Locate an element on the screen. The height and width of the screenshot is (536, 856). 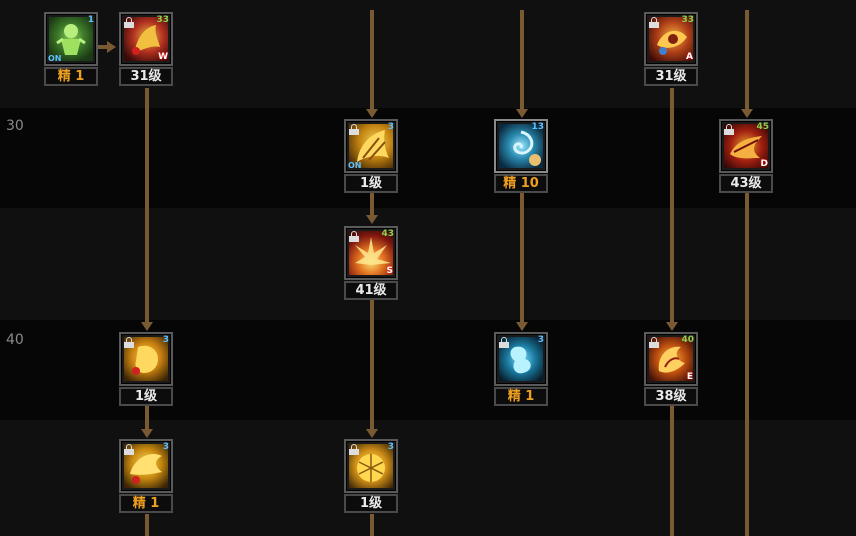
skill-node-s6: 3 1级 is located at coordinates (371, 476).